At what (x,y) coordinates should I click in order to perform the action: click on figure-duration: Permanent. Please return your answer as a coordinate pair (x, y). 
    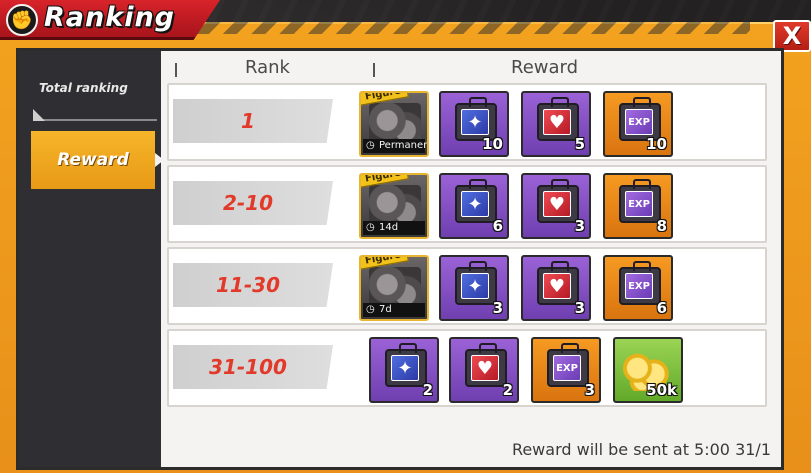
    Looking at the image, I should click on (395, 146).